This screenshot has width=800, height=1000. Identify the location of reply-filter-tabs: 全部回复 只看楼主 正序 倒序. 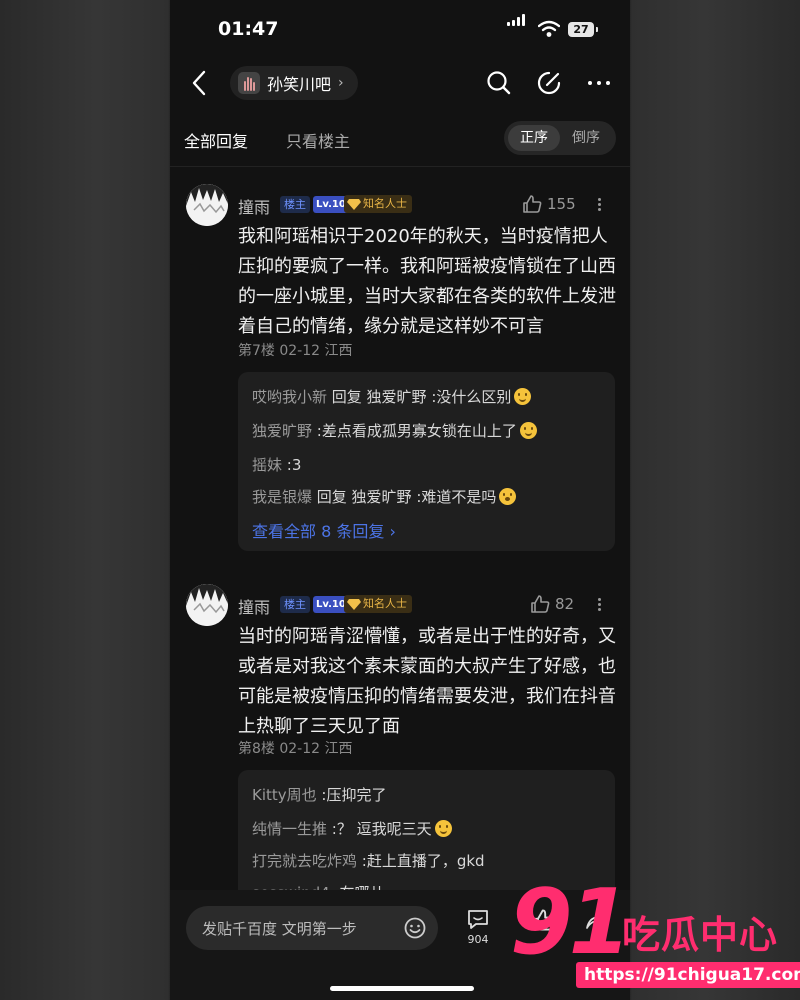
(400, 138).